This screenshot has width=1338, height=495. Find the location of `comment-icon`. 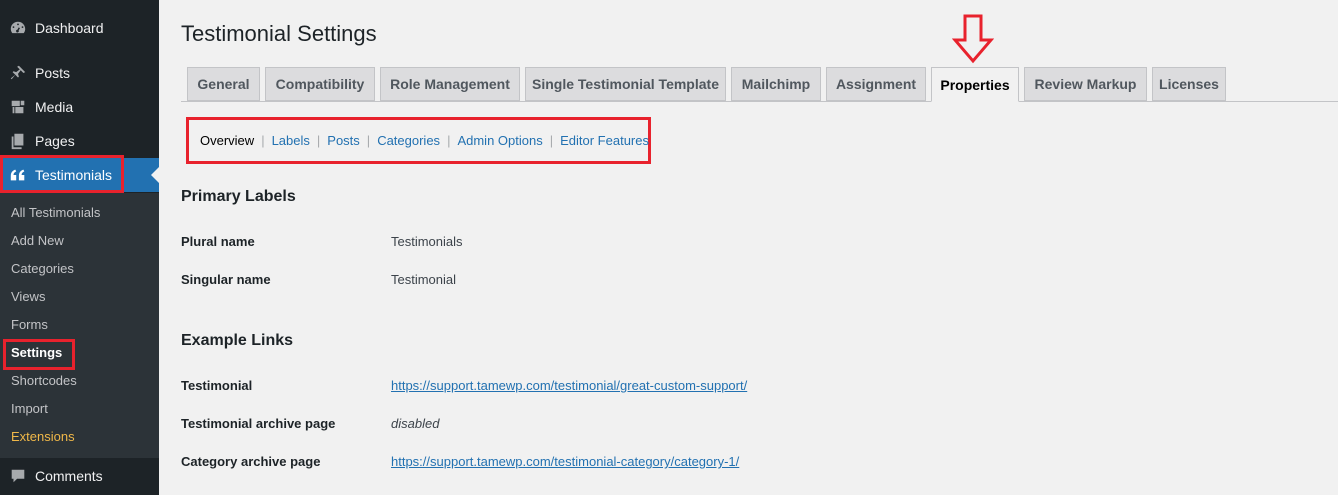

comment-icon is located at coordinates (18, 476).